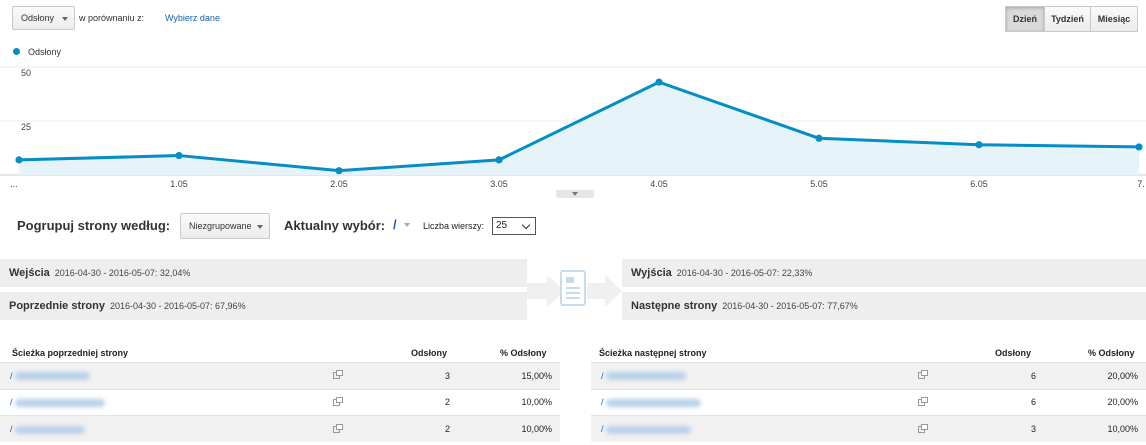 The width and height of the screenshot is (1146, 445). I want to click on x-tick-label: 3.05, so click(499, 184).